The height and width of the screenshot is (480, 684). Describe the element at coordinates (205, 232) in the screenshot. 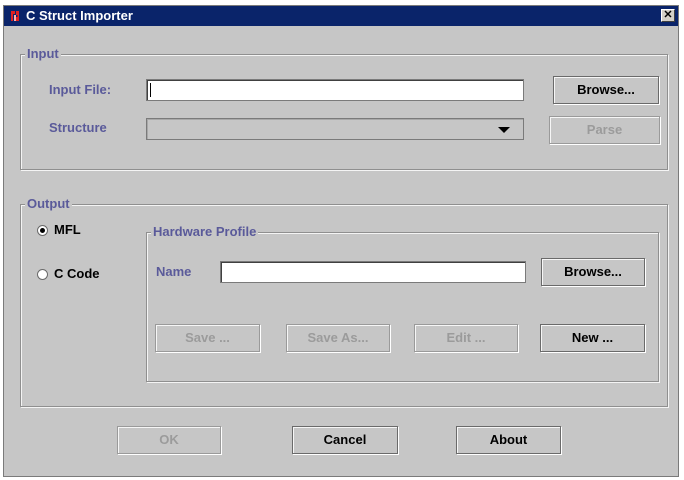

I see `hardware-profile-legend: Hardware Profile` at that location.